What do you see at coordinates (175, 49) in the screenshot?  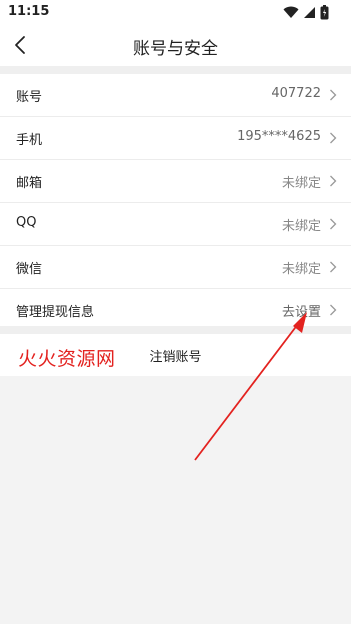 I see `page-title: 账号与安全` at bounding box center [175, 49].